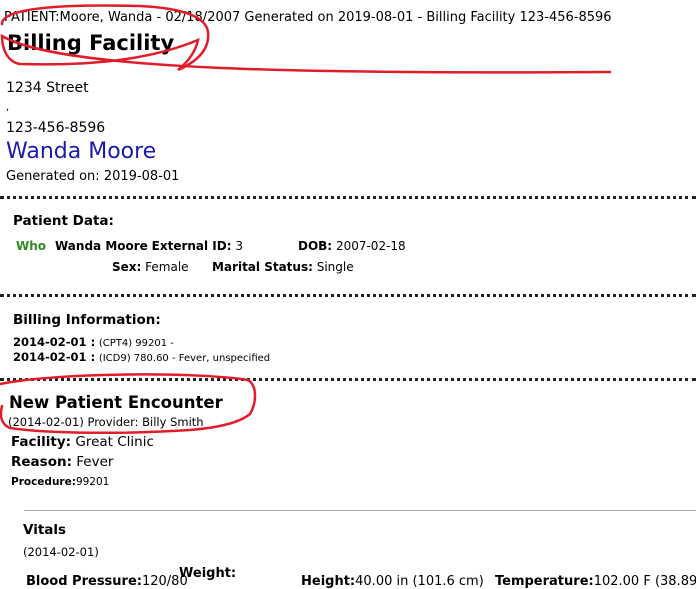 The height and width of the screenshot is (589, 696). What do you see at coordinates (47, 88) in the screenshot?
I see `facility-address: 1234 Street` at bounding box center [47, 88].